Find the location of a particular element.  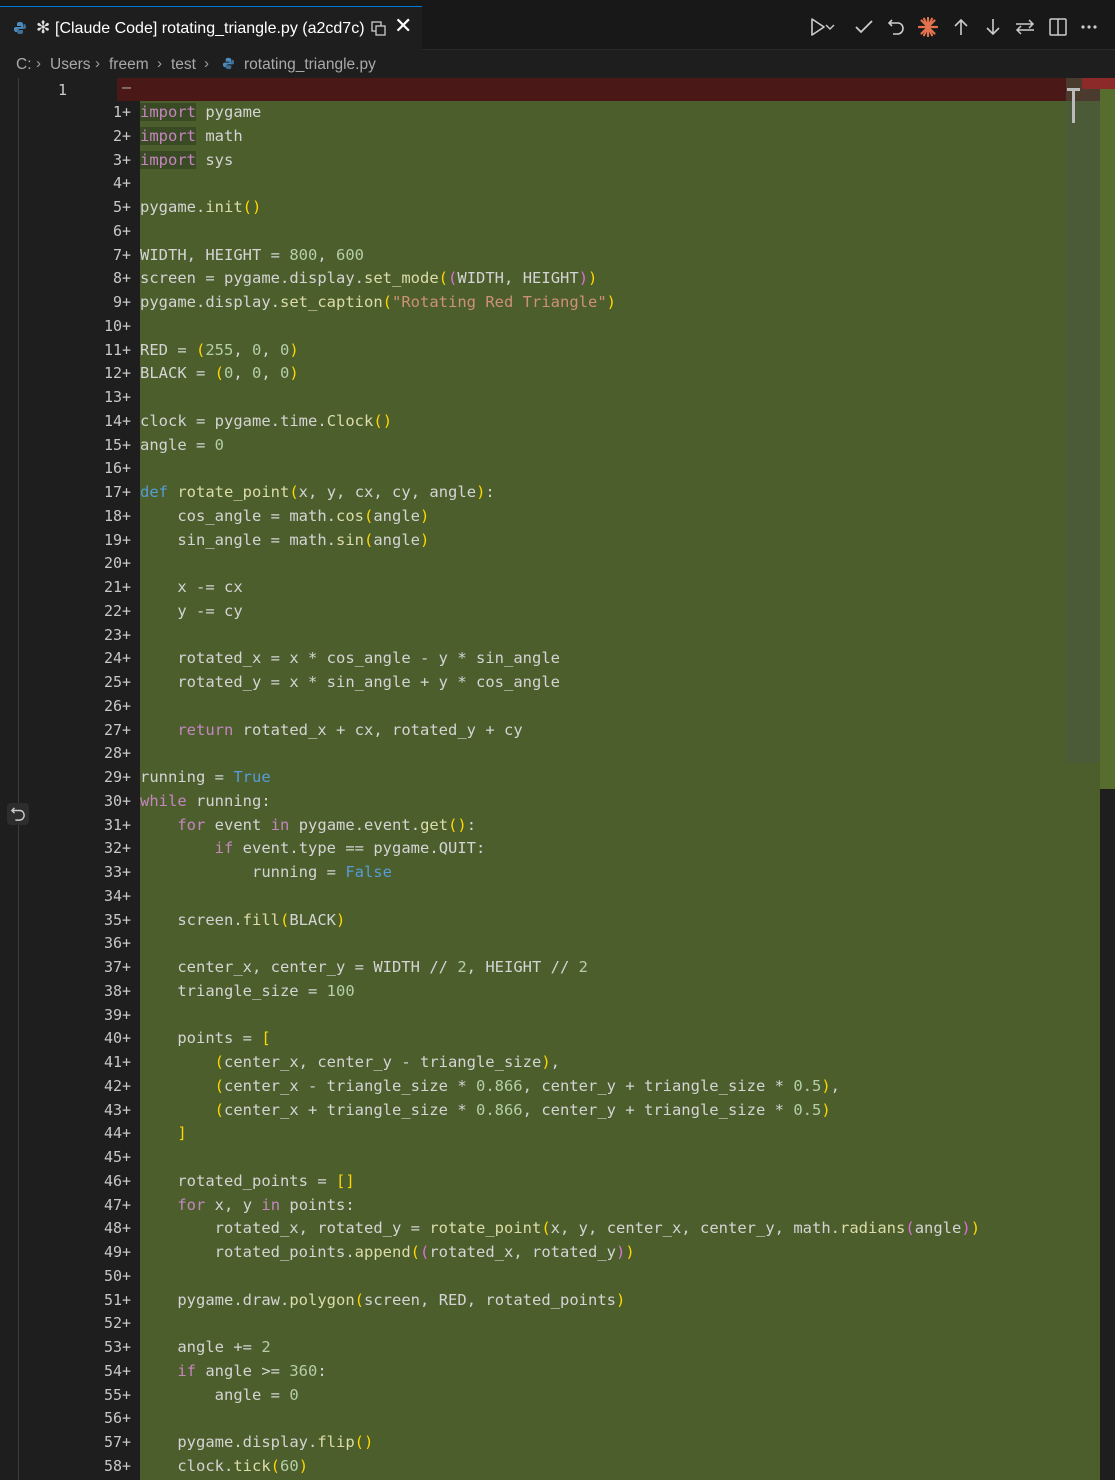

breadcrumb-item-freem: freem is located at coordinates (129, 65).